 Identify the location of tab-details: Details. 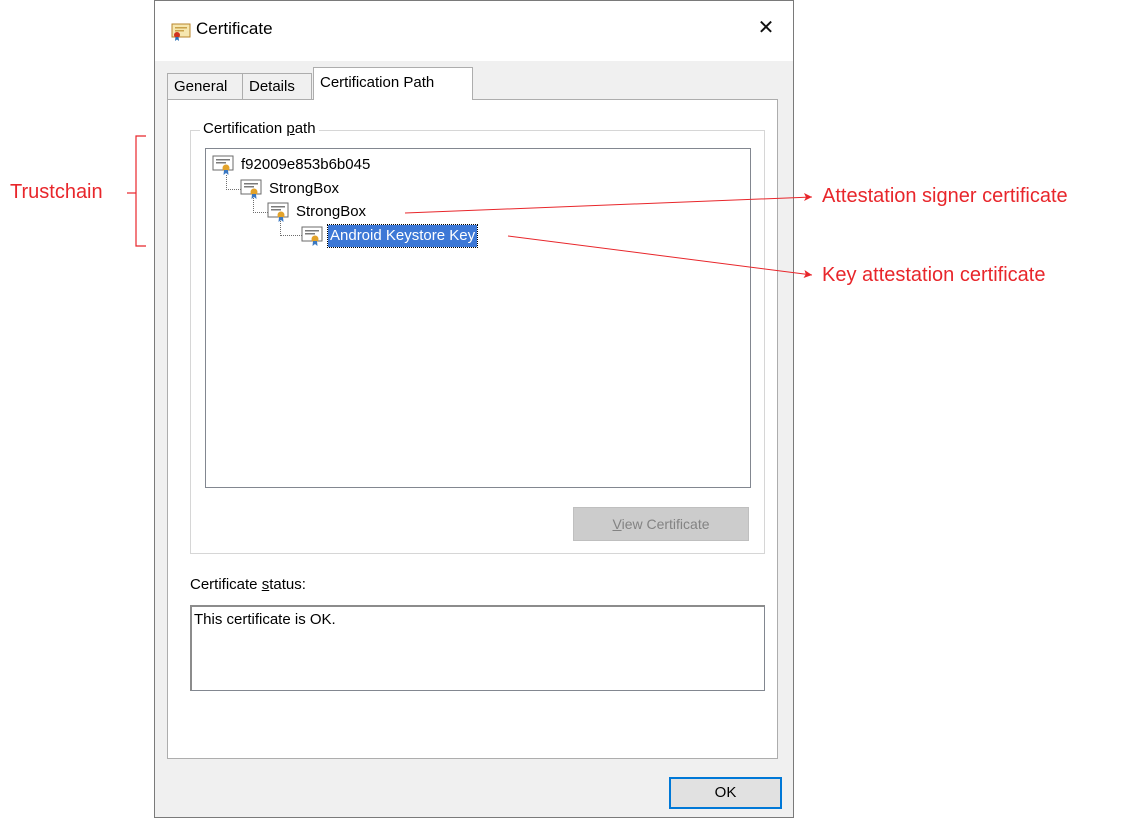
(277, 86).